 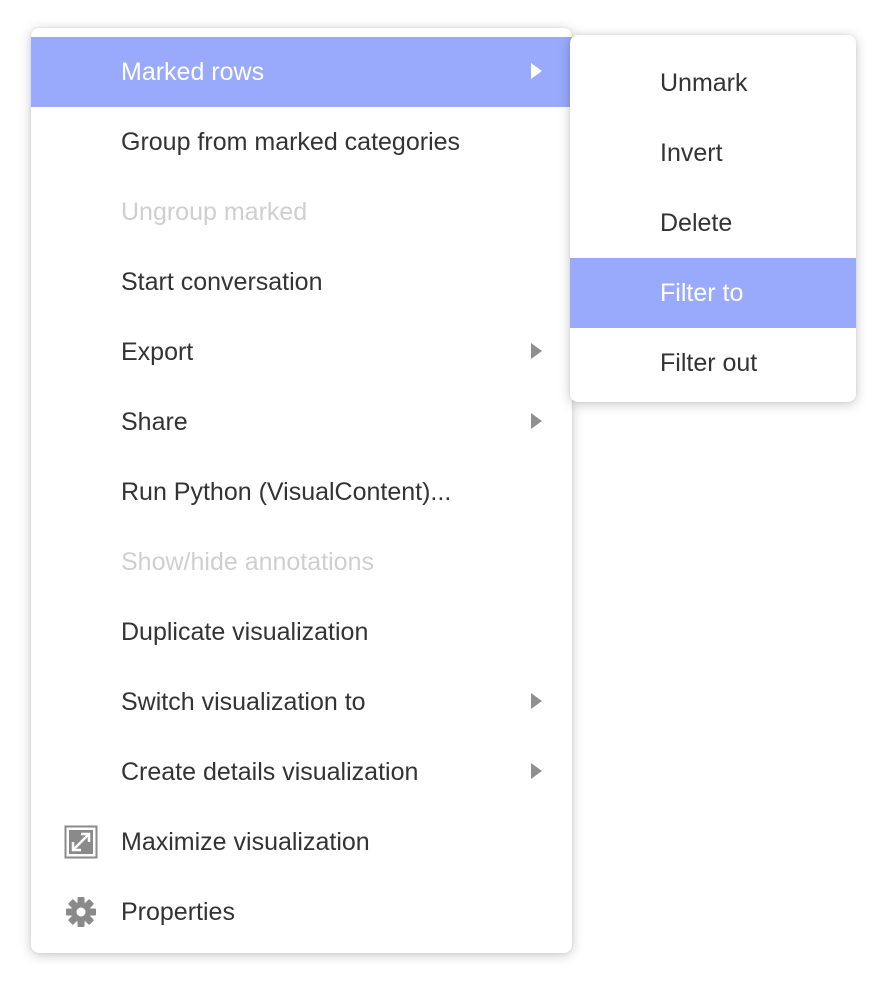 What do you see at coordinates (702, 293) in the screenshot?
I see `menu-item-label: Filter to` at bounding box center [702, 293].